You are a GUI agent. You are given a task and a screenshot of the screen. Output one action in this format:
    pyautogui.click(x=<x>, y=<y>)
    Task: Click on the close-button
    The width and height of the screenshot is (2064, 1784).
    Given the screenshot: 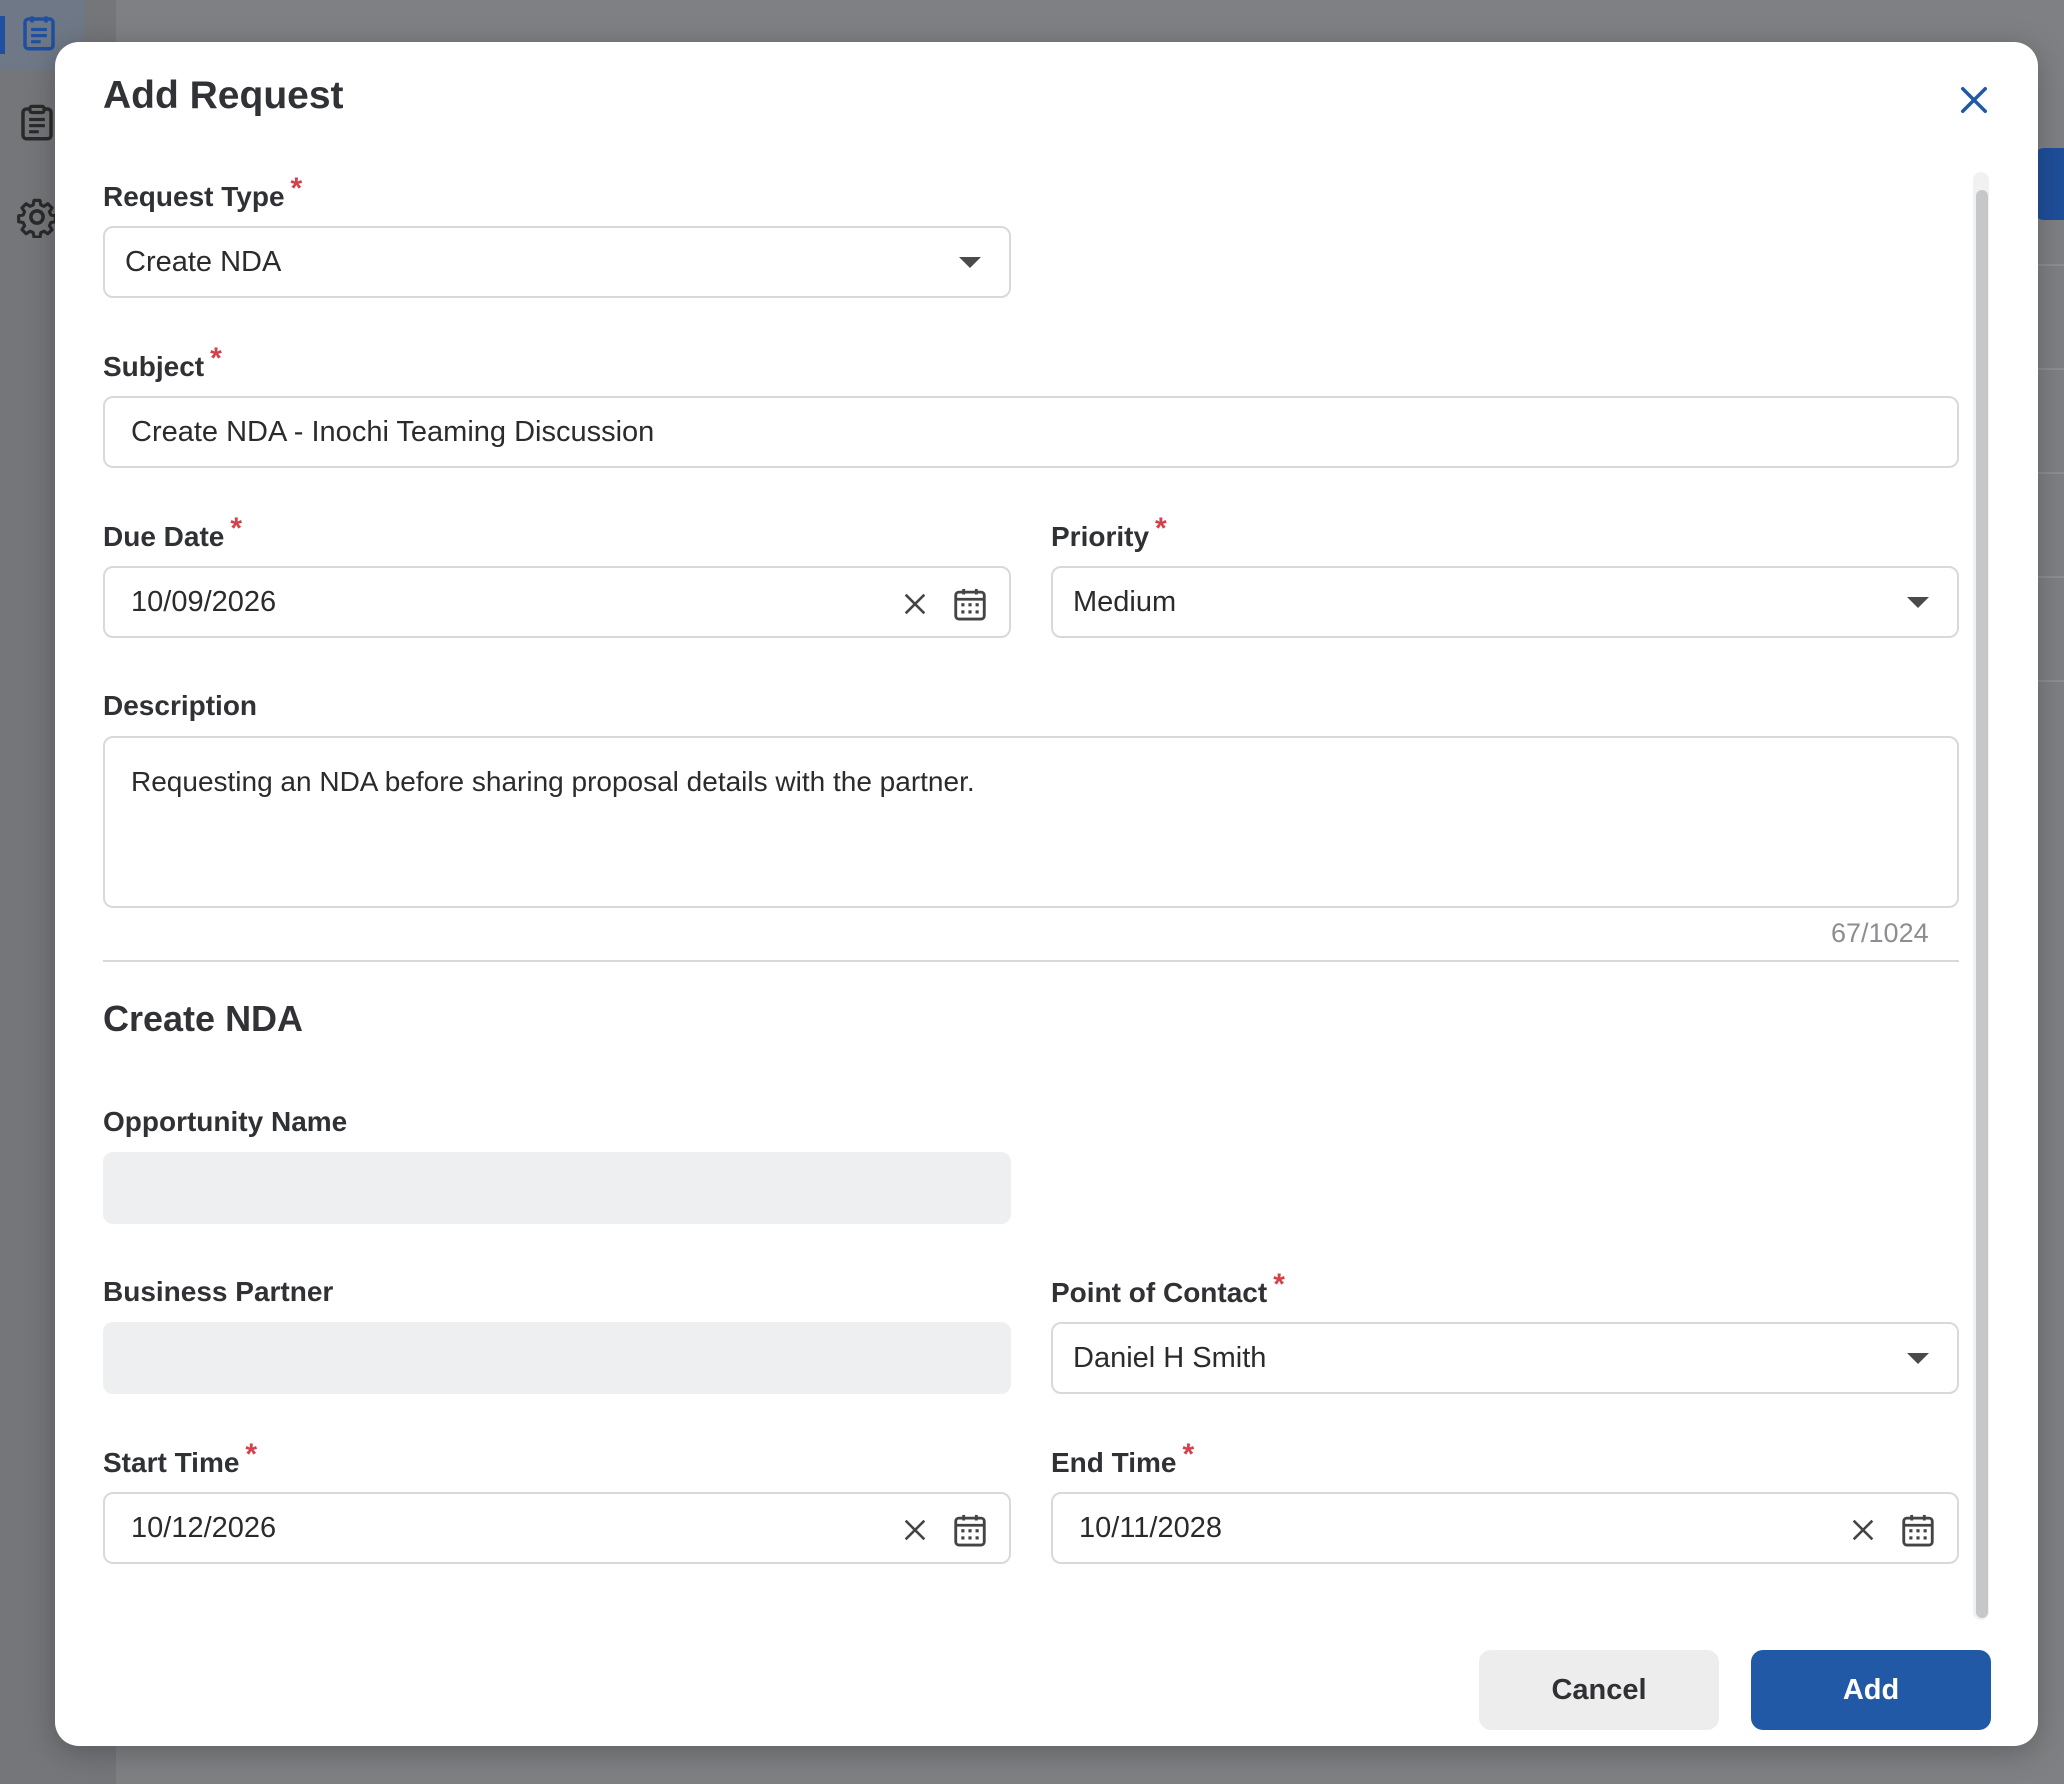 What is the action you would take?
    pyautogui.click(x=1974, y=100)
    